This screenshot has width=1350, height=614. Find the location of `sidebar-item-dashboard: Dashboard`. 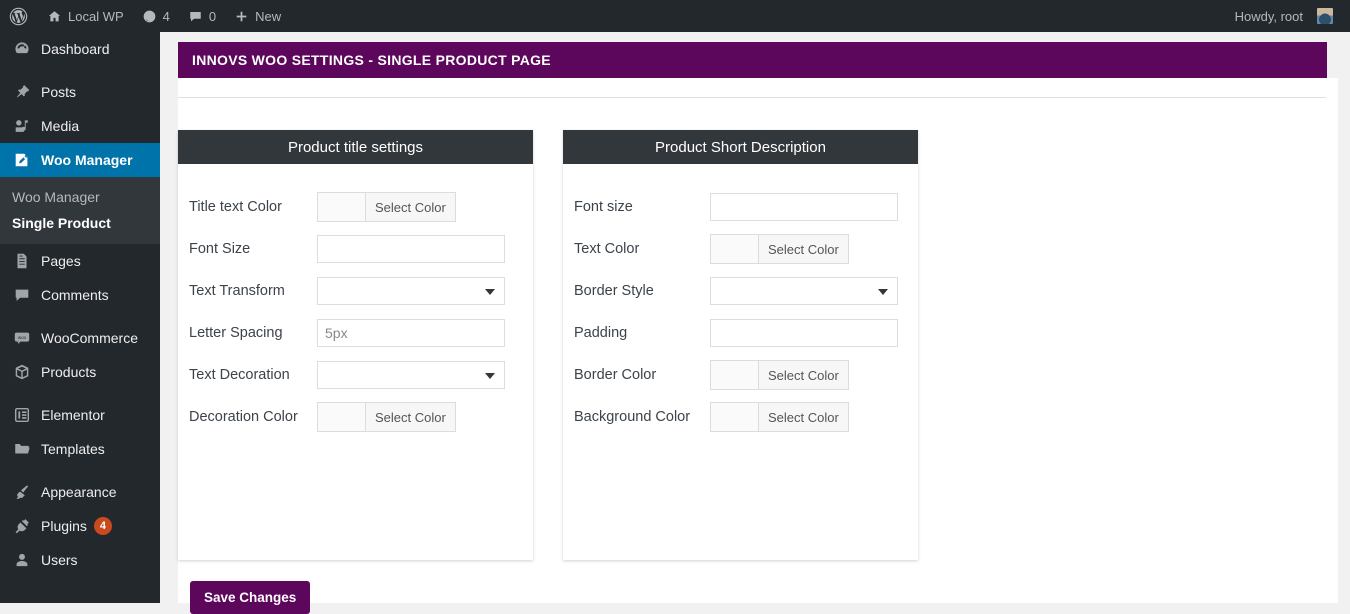

sidebar-item-dashboard: Dashboard is located at coordinates (80, 49).